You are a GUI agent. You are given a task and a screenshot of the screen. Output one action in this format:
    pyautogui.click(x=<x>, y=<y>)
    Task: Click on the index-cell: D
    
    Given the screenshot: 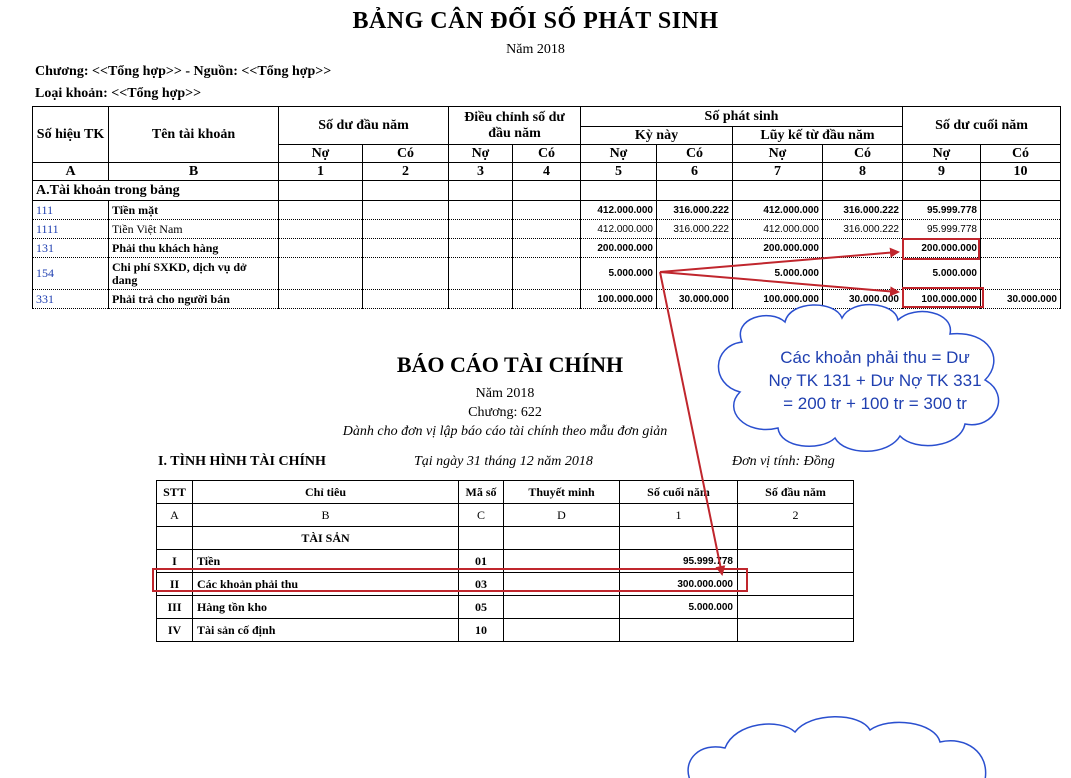 What is the action you would take?
    pyautogui.click(x=561, y=515)
    